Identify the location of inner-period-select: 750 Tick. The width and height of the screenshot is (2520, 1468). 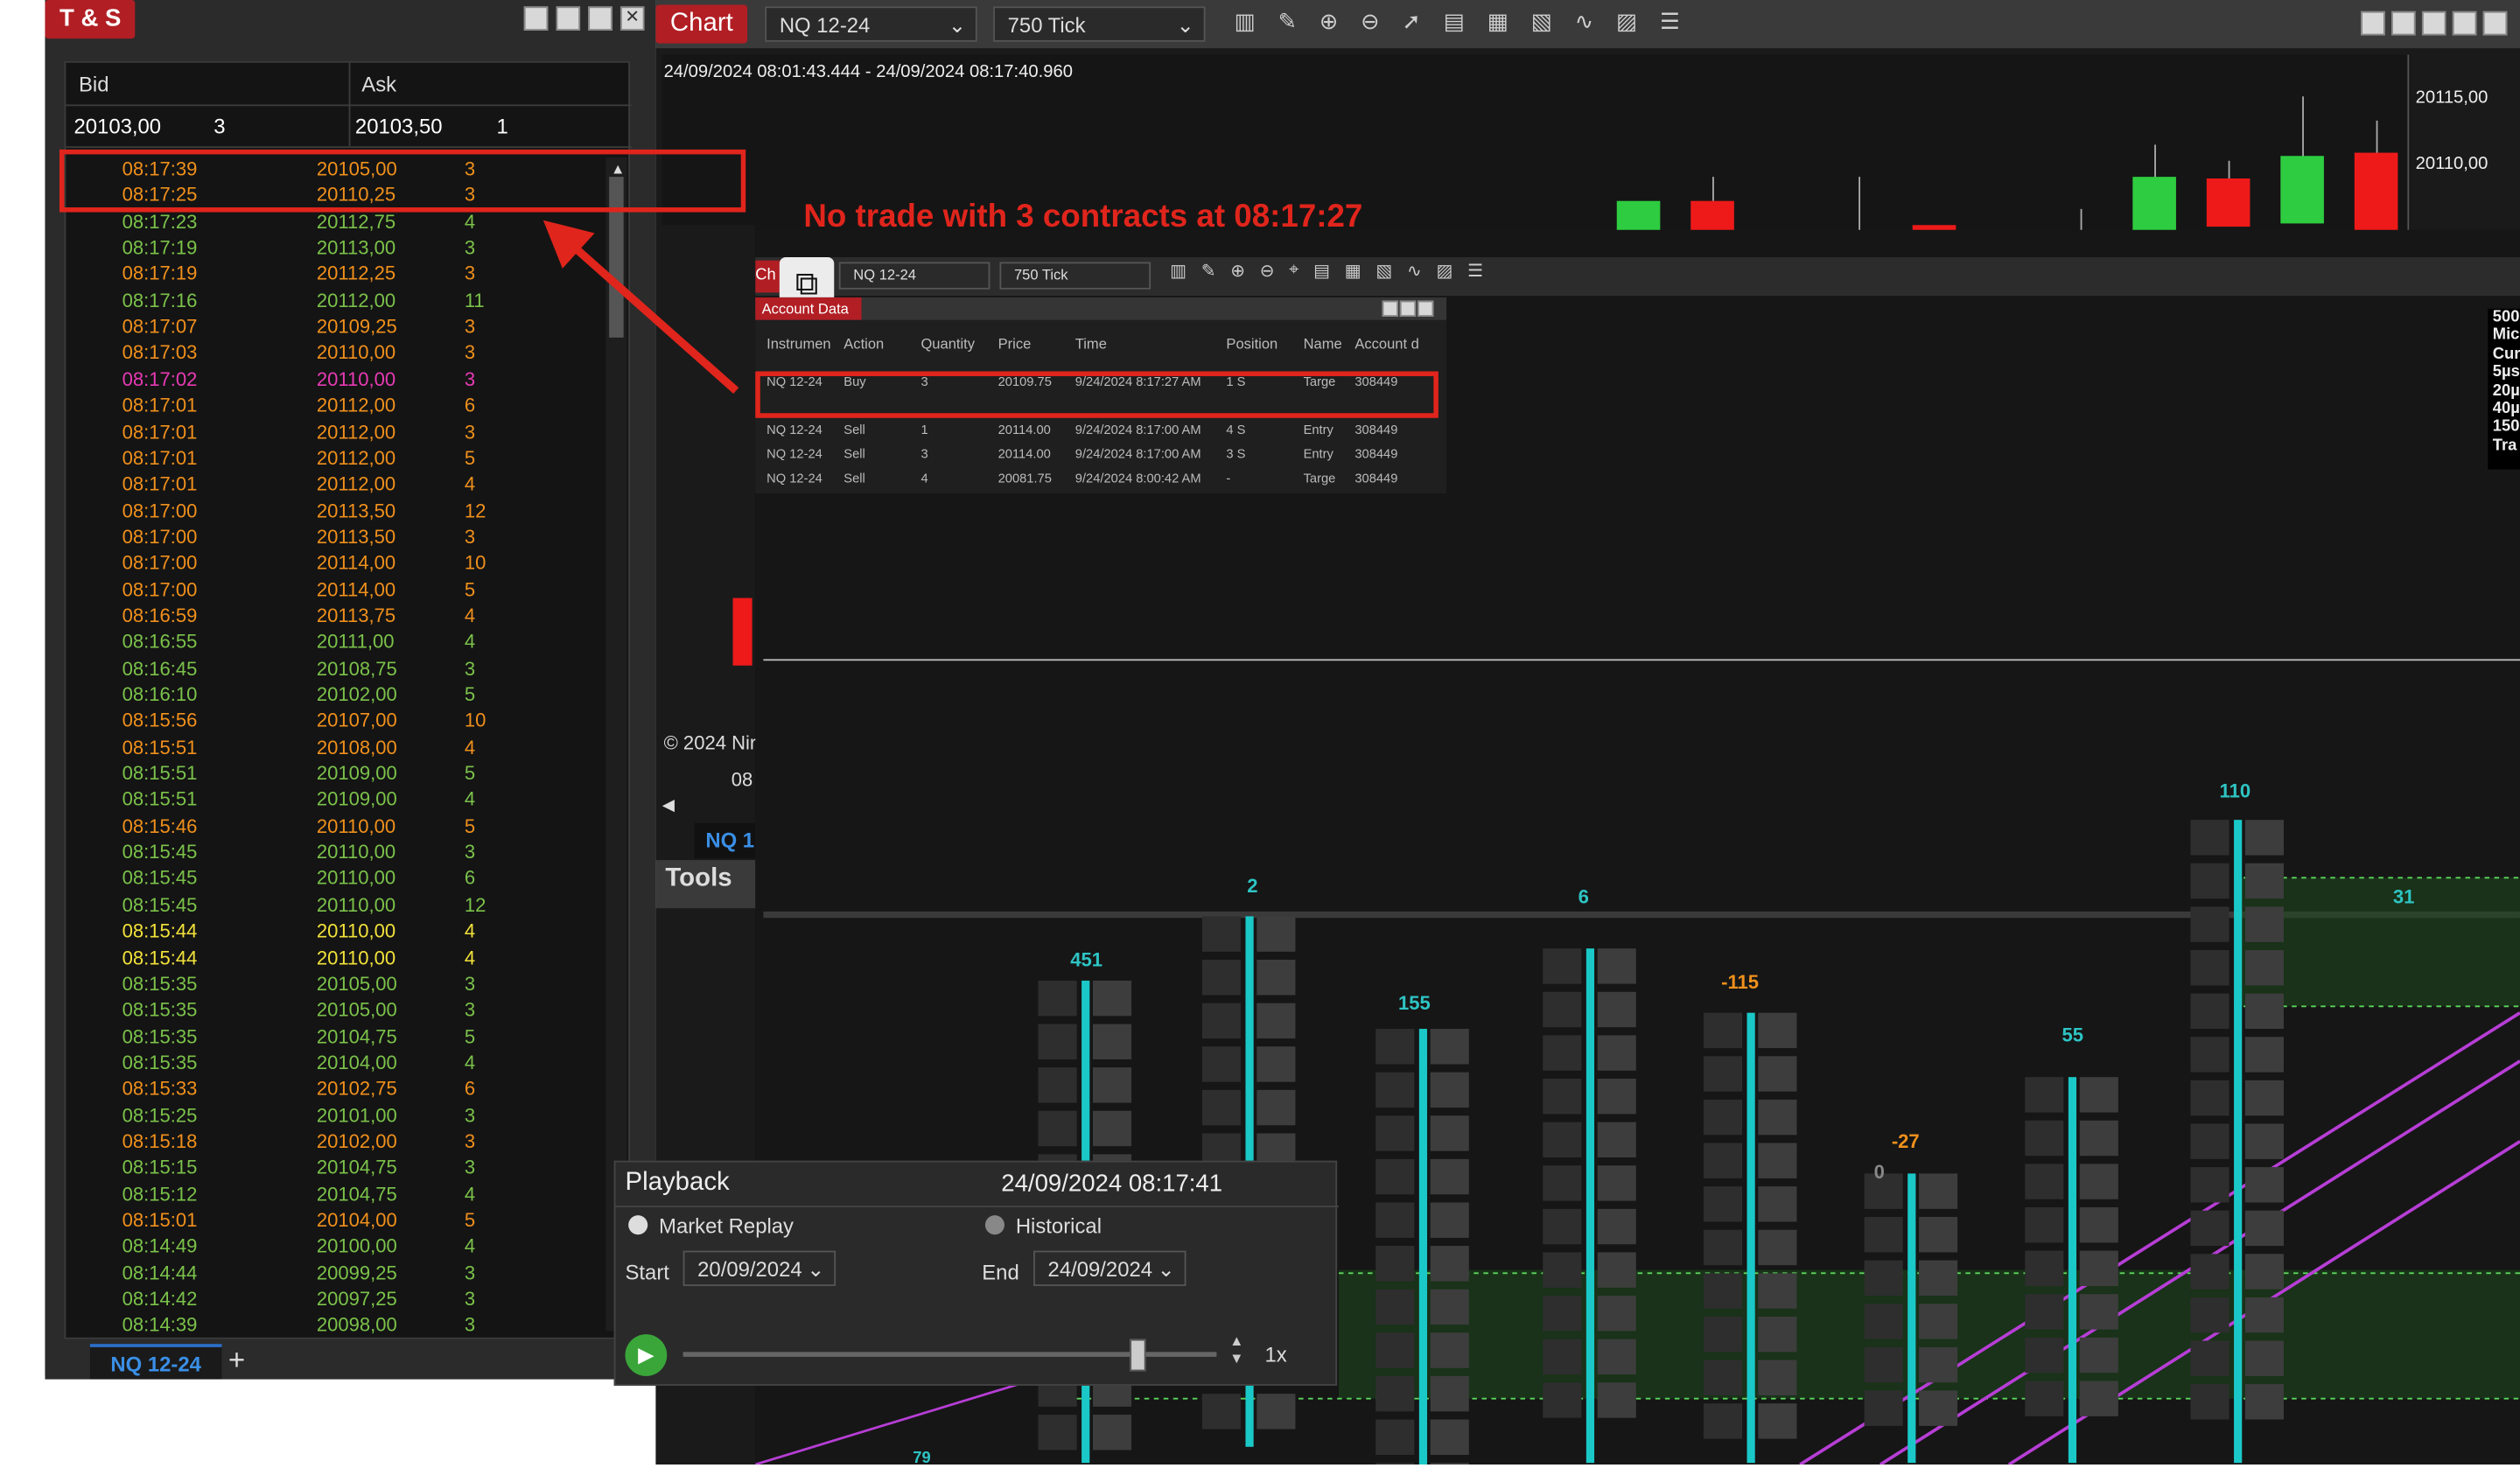
(1075, 276).